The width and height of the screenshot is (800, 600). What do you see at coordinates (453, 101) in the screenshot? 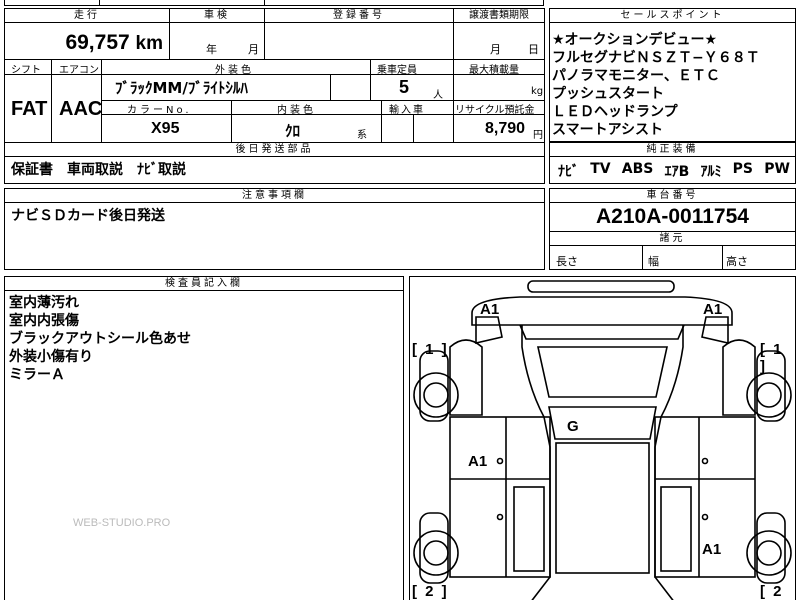
I see `divider-load` at bounding box center [453, 101].